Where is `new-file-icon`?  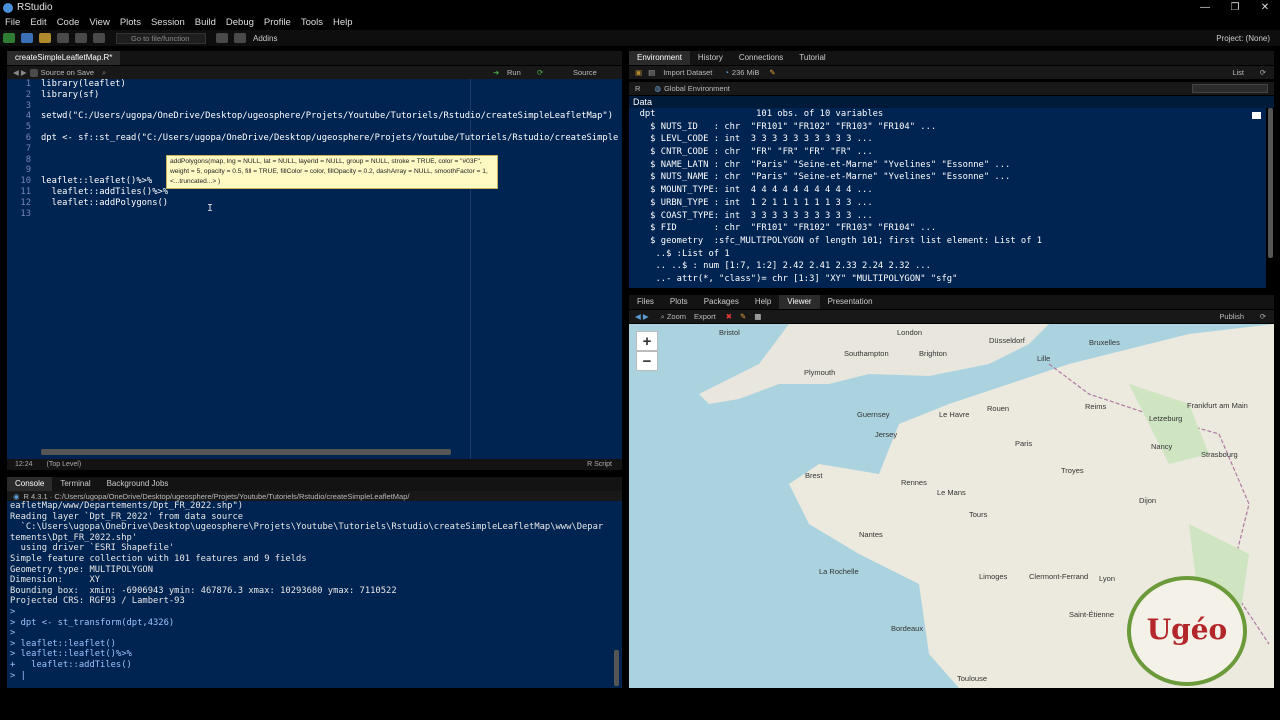 new-file-icon is located at coordinates (9, 38).